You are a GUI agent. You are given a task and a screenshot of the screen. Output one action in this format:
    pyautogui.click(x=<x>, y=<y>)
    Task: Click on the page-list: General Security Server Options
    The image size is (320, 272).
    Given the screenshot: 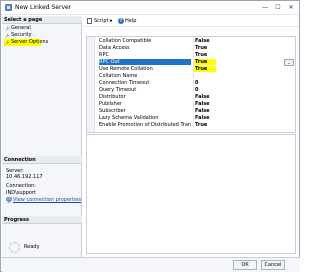 What is the action you would take?
    pyautogui.click(x=42, y=35)
    